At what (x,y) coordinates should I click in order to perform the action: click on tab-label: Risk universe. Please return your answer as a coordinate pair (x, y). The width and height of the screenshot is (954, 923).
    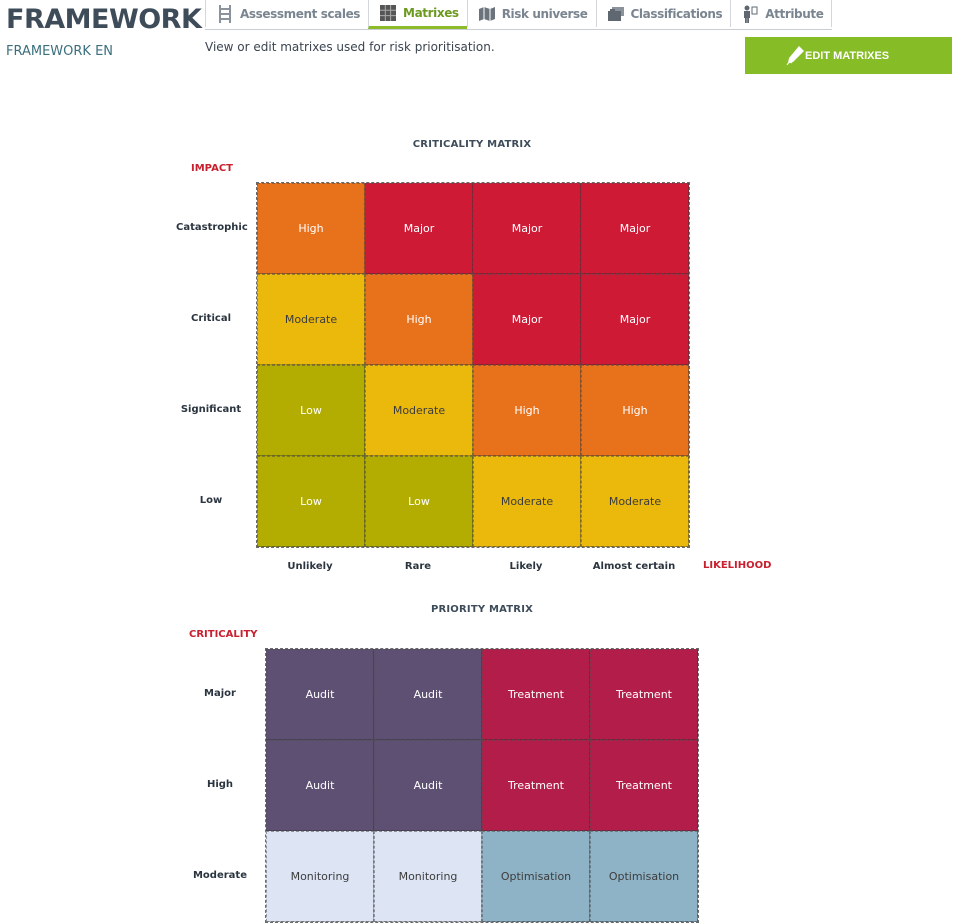
    Looking at the image, I should click on (544, 13).